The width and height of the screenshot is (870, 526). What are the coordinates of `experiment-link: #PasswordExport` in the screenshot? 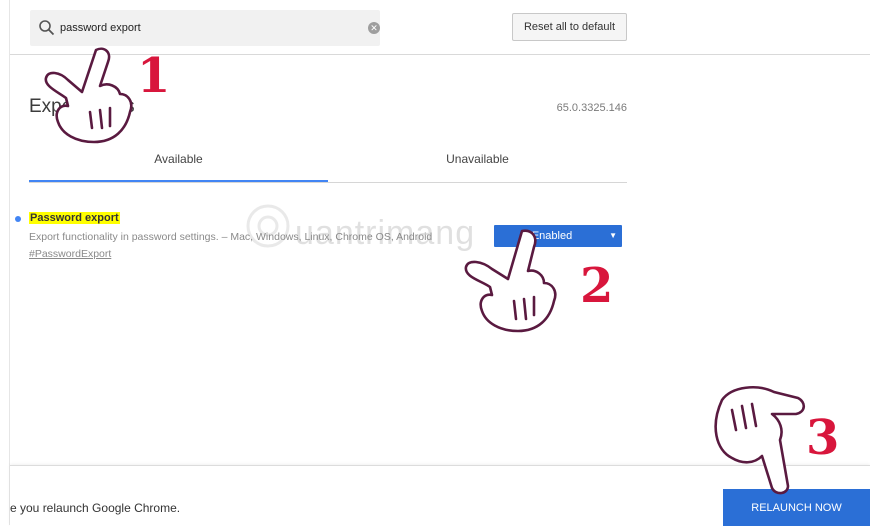 It's located at (70, 254).